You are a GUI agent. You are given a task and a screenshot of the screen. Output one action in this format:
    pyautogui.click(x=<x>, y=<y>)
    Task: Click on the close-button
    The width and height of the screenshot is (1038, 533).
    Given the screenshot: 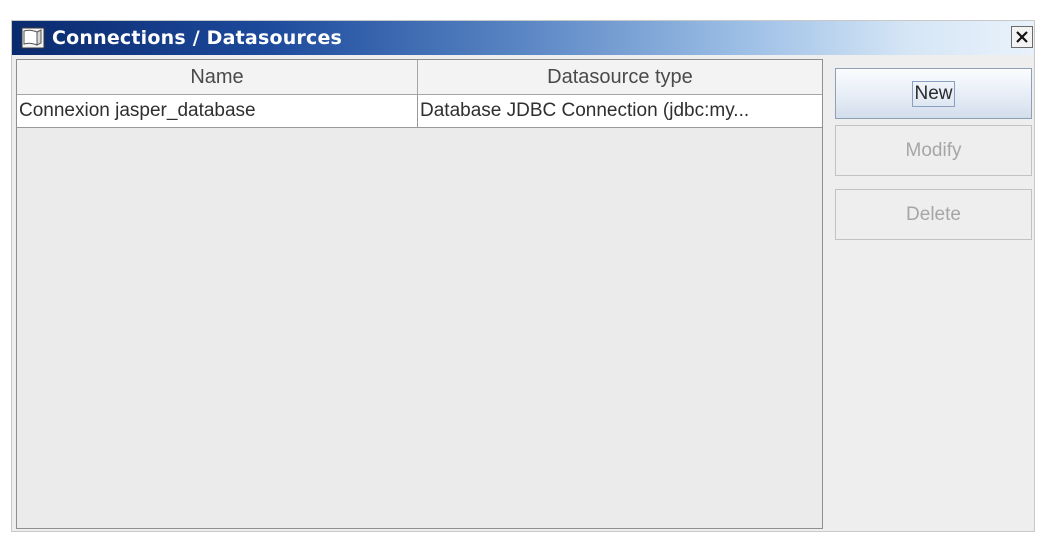 What is the action you would take?
    pyautogui.click(x=1022, y=37)
    